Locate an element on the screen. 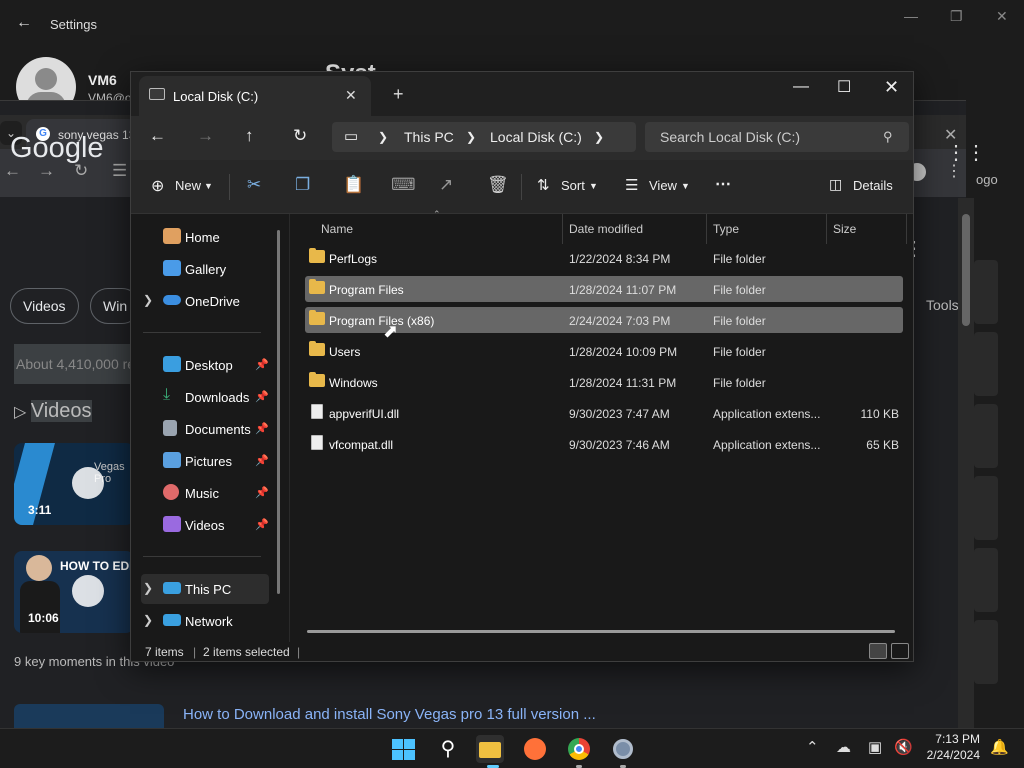 The image size is (1024, 768). tools-button: Tools is located at coordinates (942, 305).